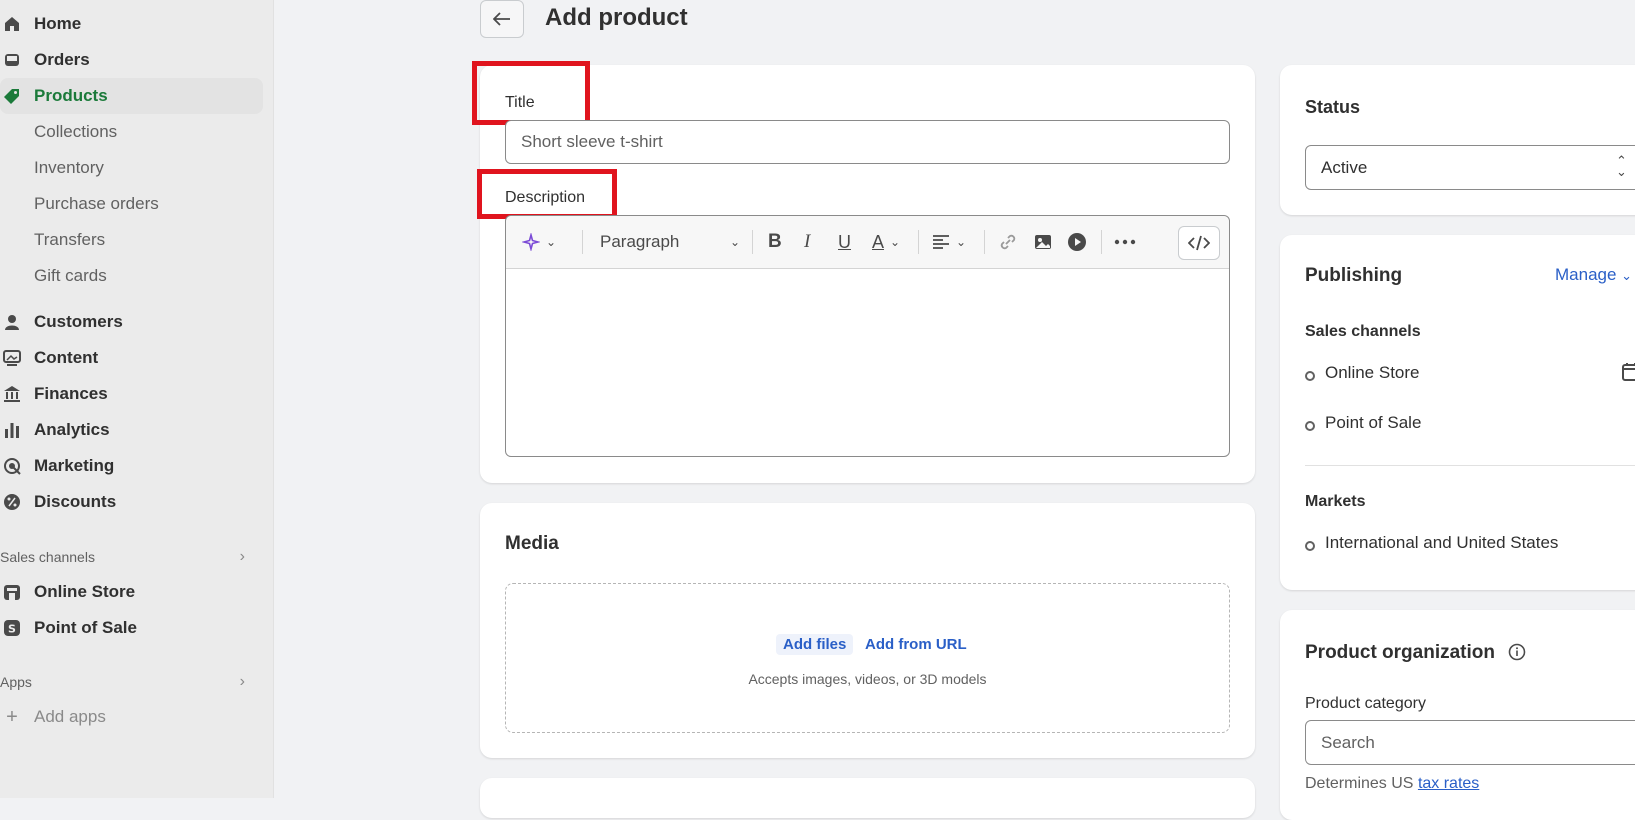 The image size is (1635, 820). What do you see at coordinates (12, 322) in the screenshot?
I see `person-icon` at bounding box center [12, 322].